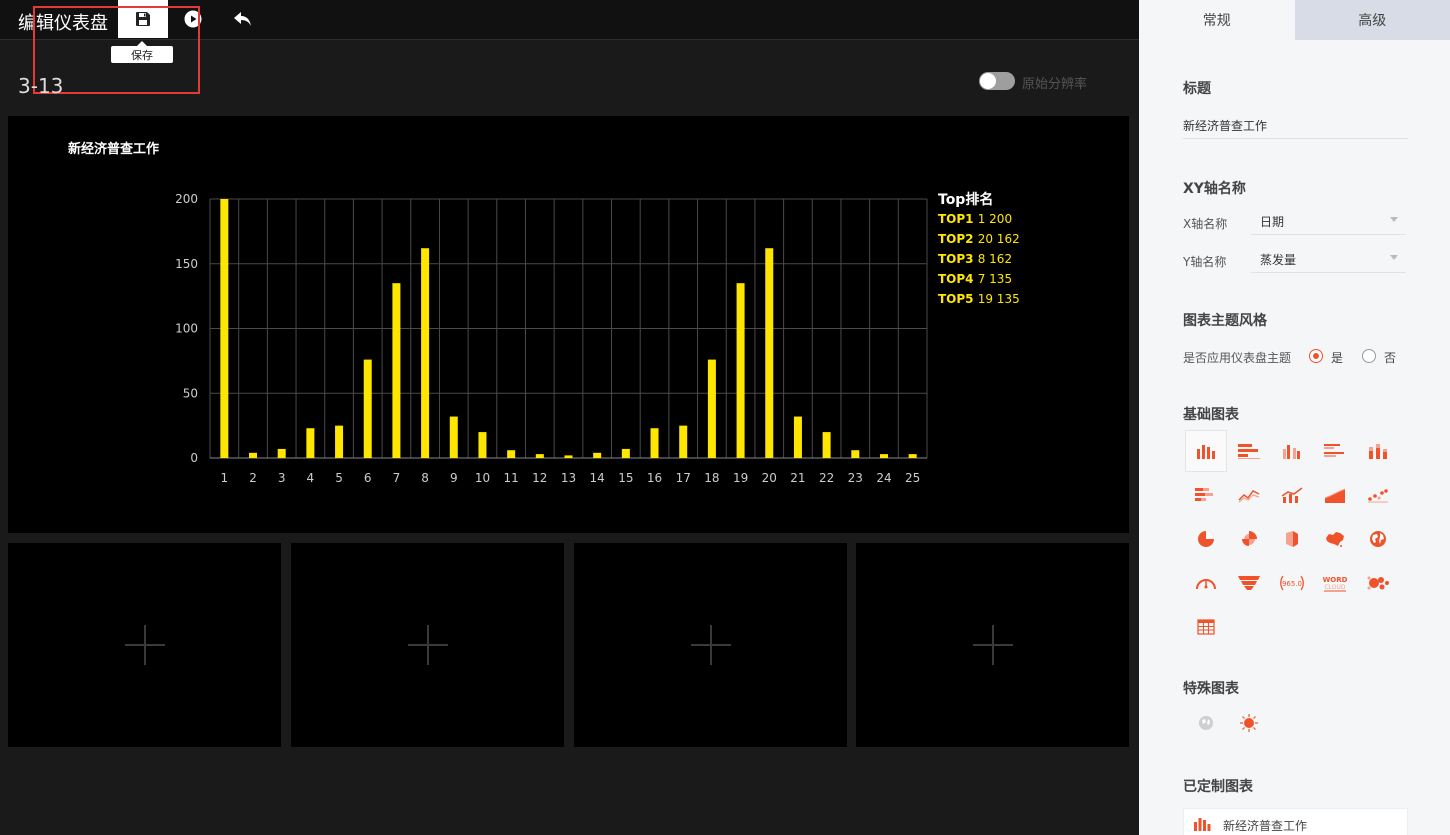 The image size is (1450, 835). Describe the element at coordinates (1378, 495) in the screenshot. I see `scatter-chart-type` at that location.